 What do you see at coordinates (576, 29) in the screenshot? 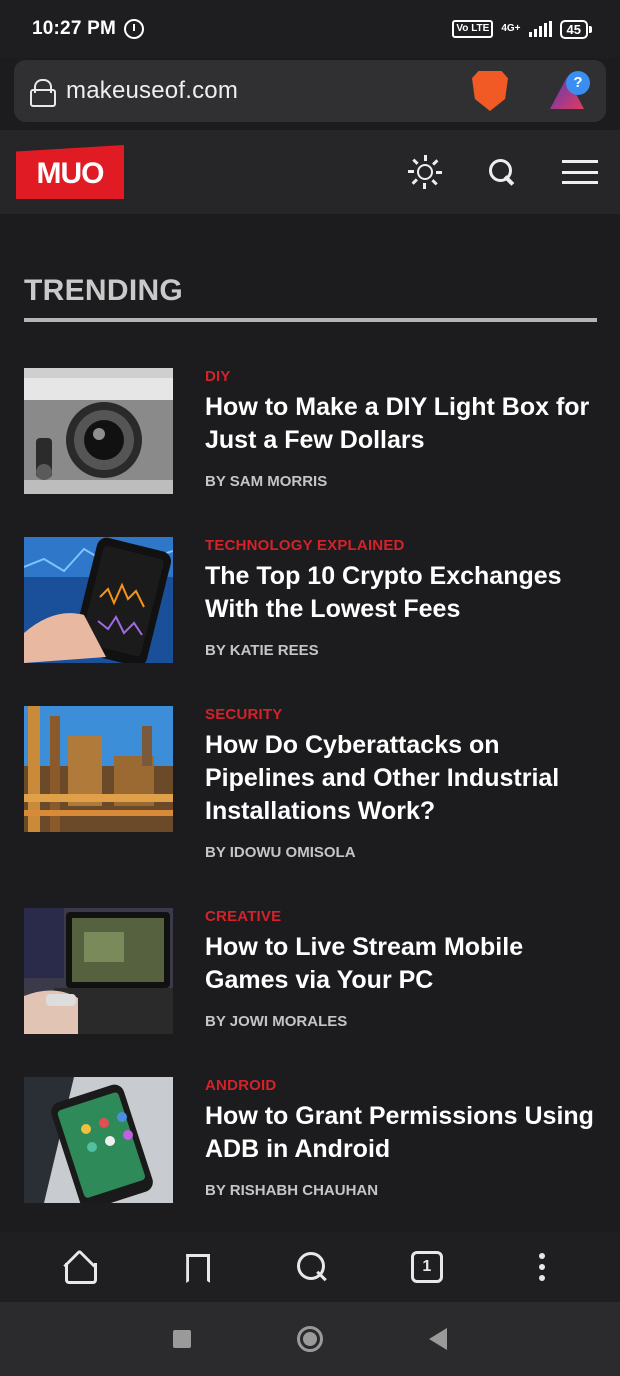
I see `battery-icon: 45` at bounding box center [576, 29].